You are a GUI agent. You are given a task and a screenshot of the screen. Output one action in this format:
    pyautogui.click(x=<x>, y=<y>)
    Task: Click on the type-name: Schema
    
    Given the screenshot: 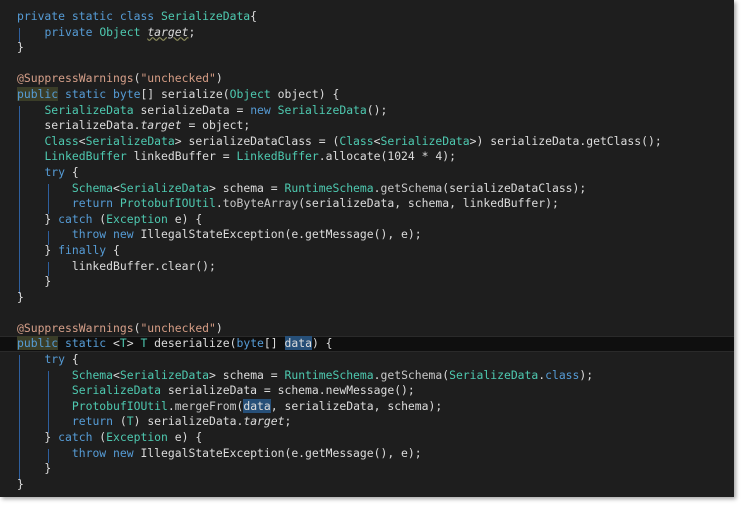 What is the action you would take?
    pyautogui.click(x=92, y=187)
    